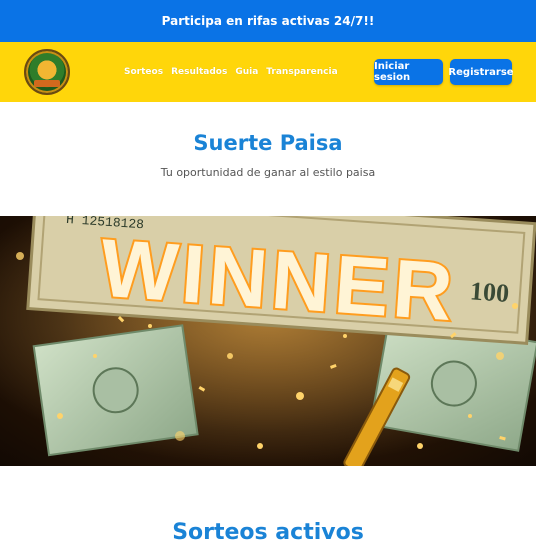 The width and height of the screenshot is (536, 541). I want to click on site-logo, so click(47, 72).